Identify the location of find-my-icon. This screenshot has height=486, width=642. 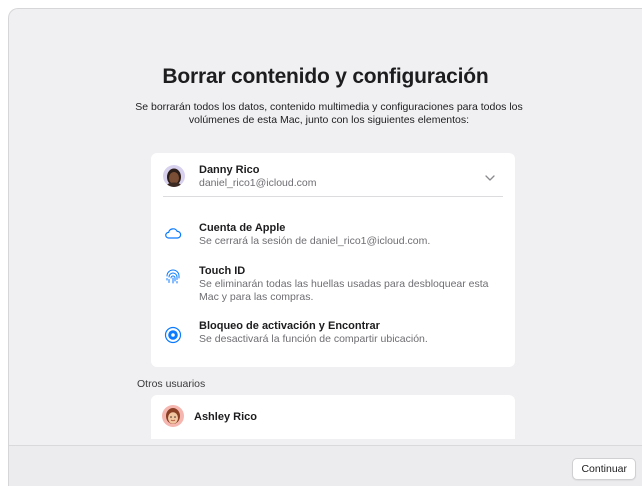
(173, 335).